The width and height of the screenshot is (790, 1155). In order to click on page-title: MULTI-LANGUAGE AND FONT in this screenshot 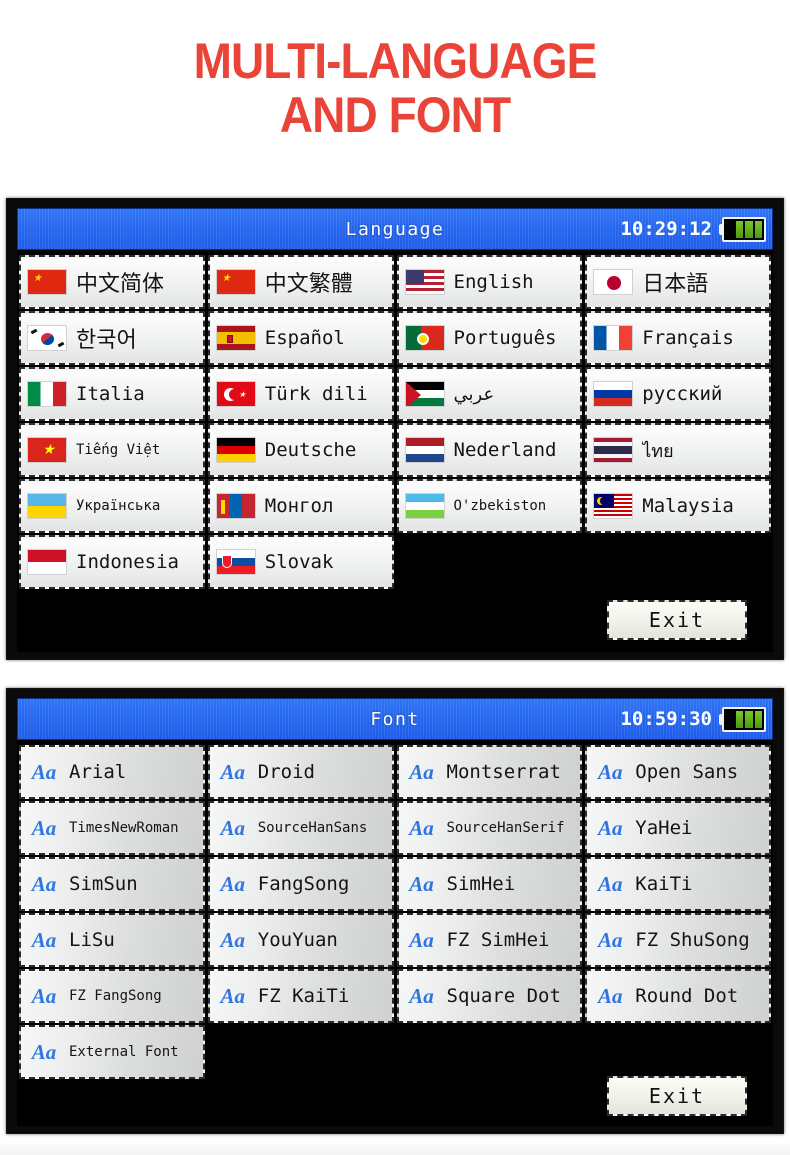, I will do `click(395, 88)`.